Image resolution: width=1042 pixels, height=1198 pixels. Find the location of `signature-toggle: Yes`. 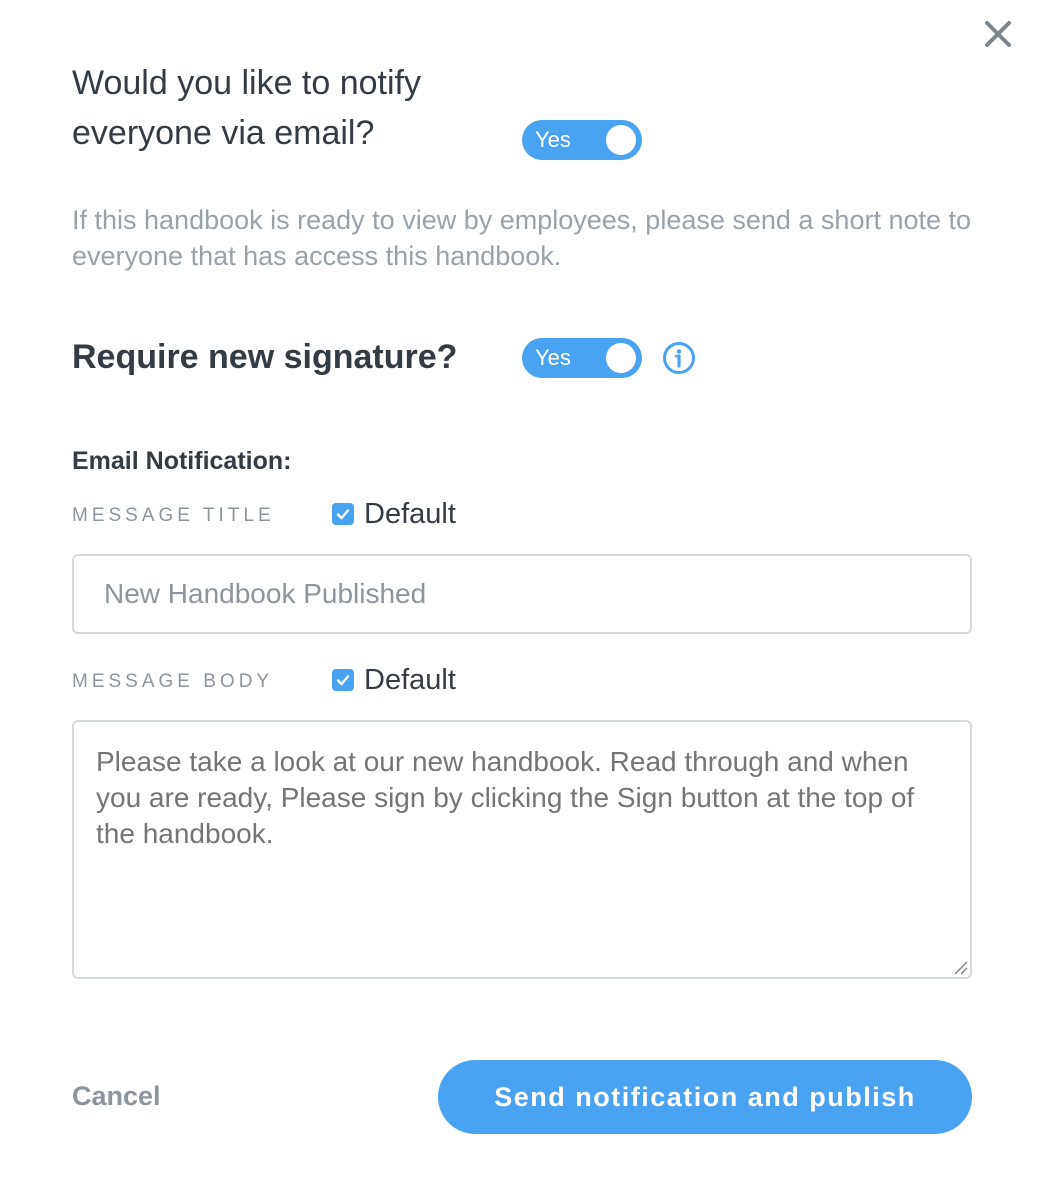

signature-toggle: Yes is located at coordinates (582, 358).